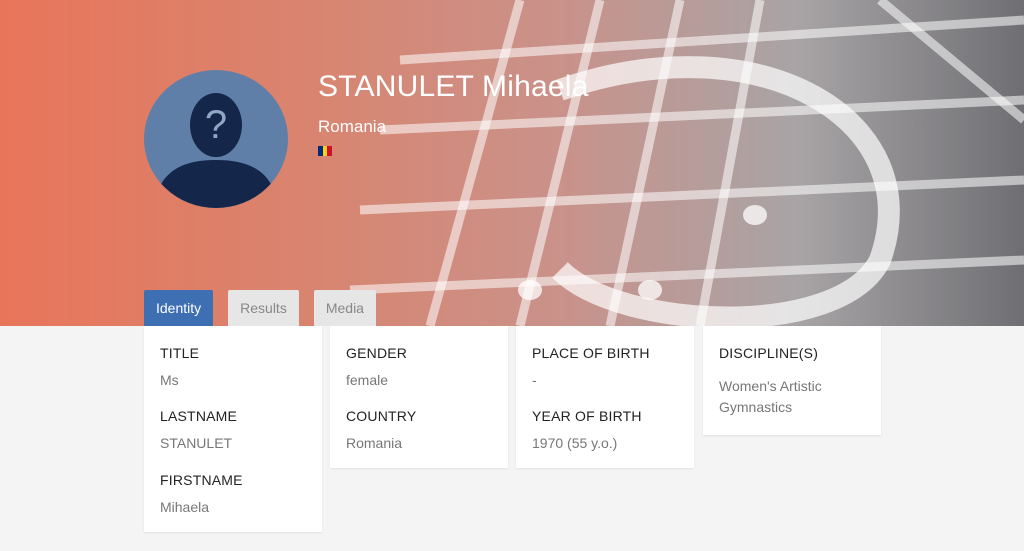  Describe the element at coordinates (216, 150) in the screenshot. I see `unknown-person-icon: ?` at that location.